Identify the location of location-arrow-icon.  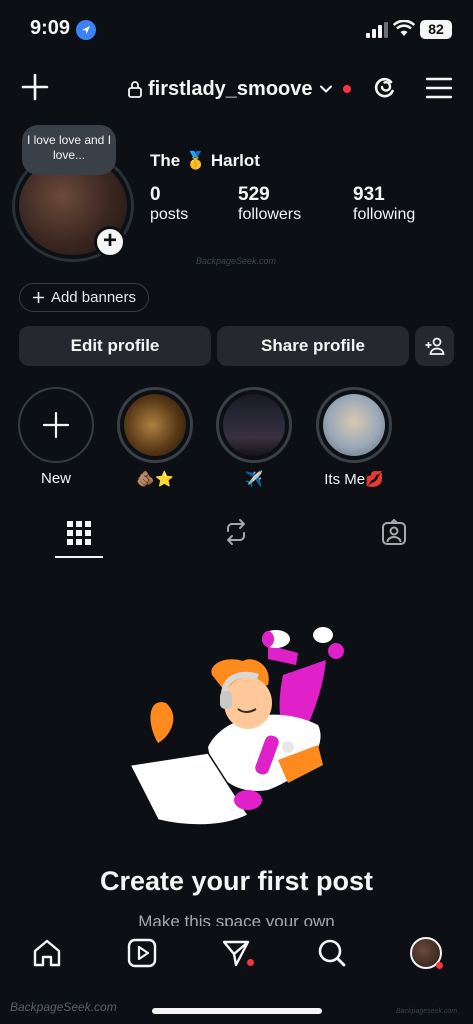
(86, 30).